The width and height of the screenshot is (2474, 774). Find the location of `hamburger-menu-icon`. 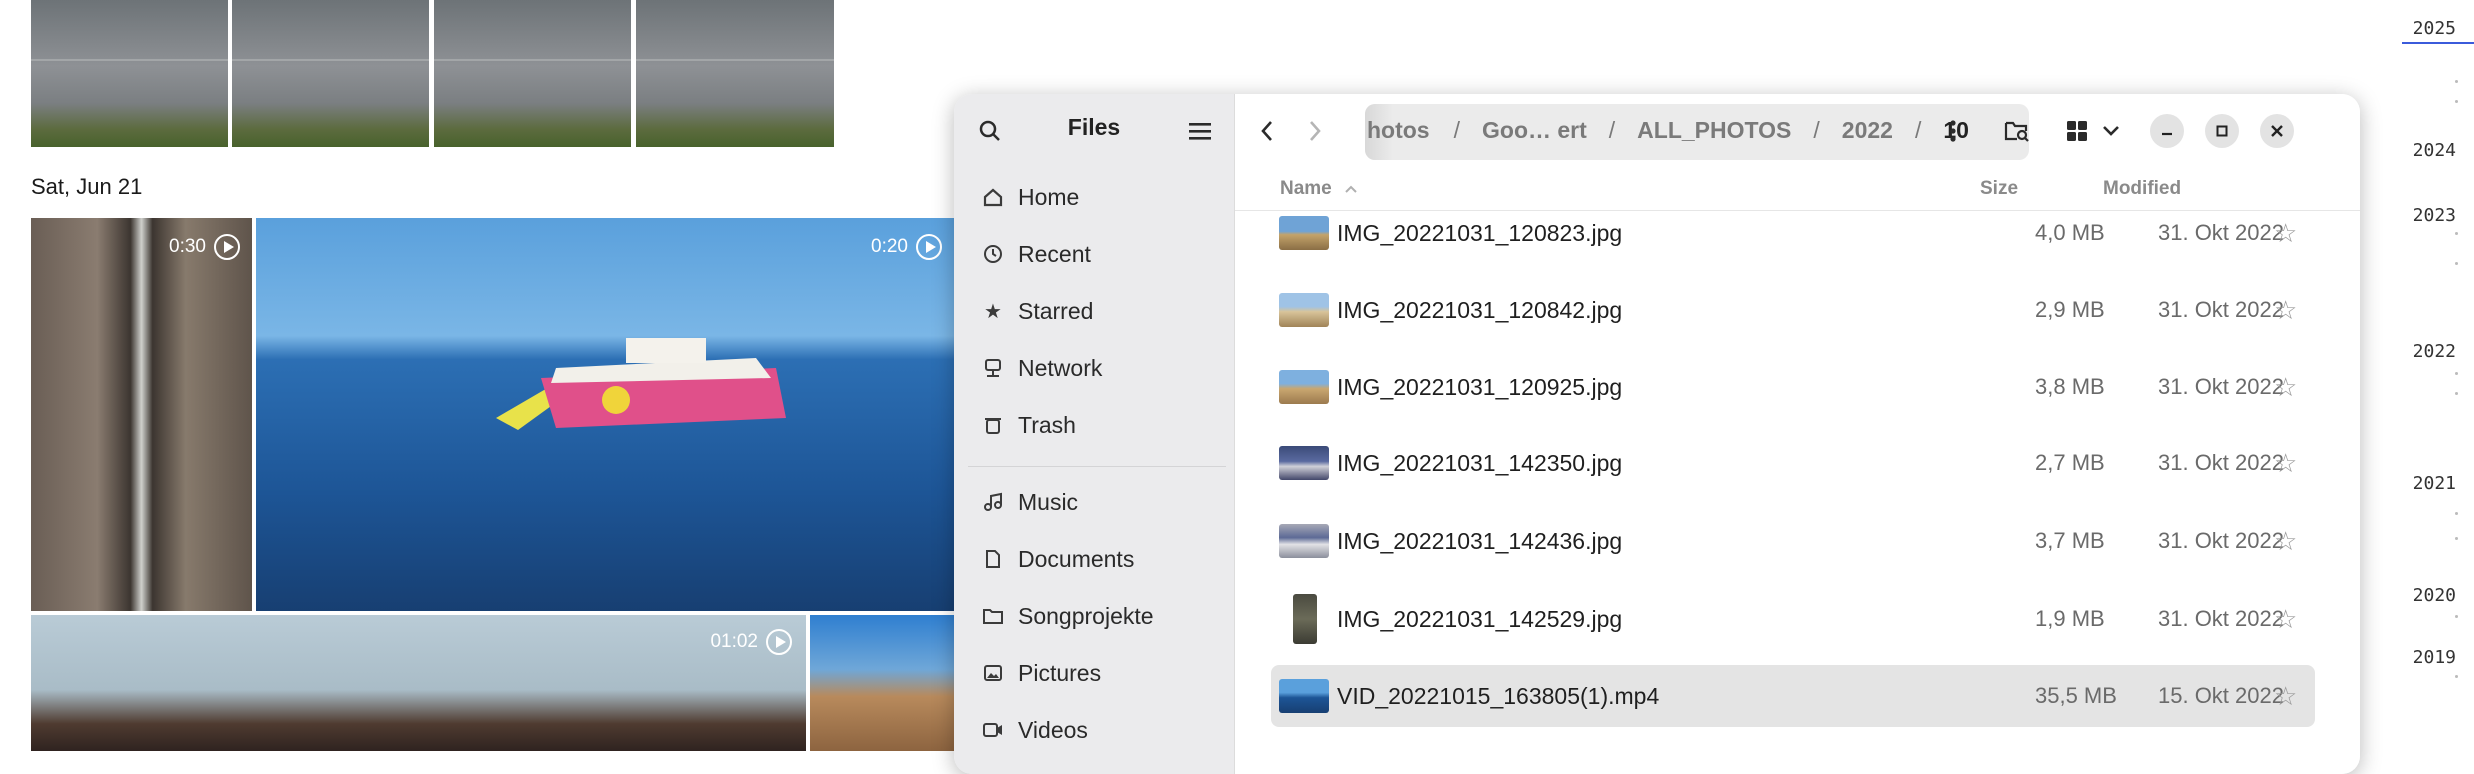

hamburger-menu-icon is located at coordinates (1200, 131).